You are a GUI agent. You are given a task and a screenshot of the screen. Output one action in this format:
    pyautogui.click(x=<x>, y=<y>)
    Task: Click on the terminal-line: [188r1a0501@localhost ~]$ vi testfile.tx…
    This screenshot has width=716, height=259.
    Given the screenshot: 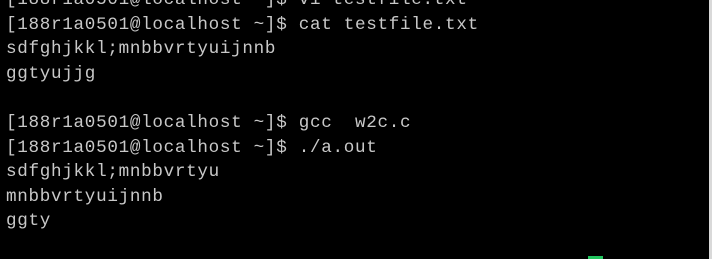 What is the action you would take?
    pyautogui.click(x=237, y=5)
    